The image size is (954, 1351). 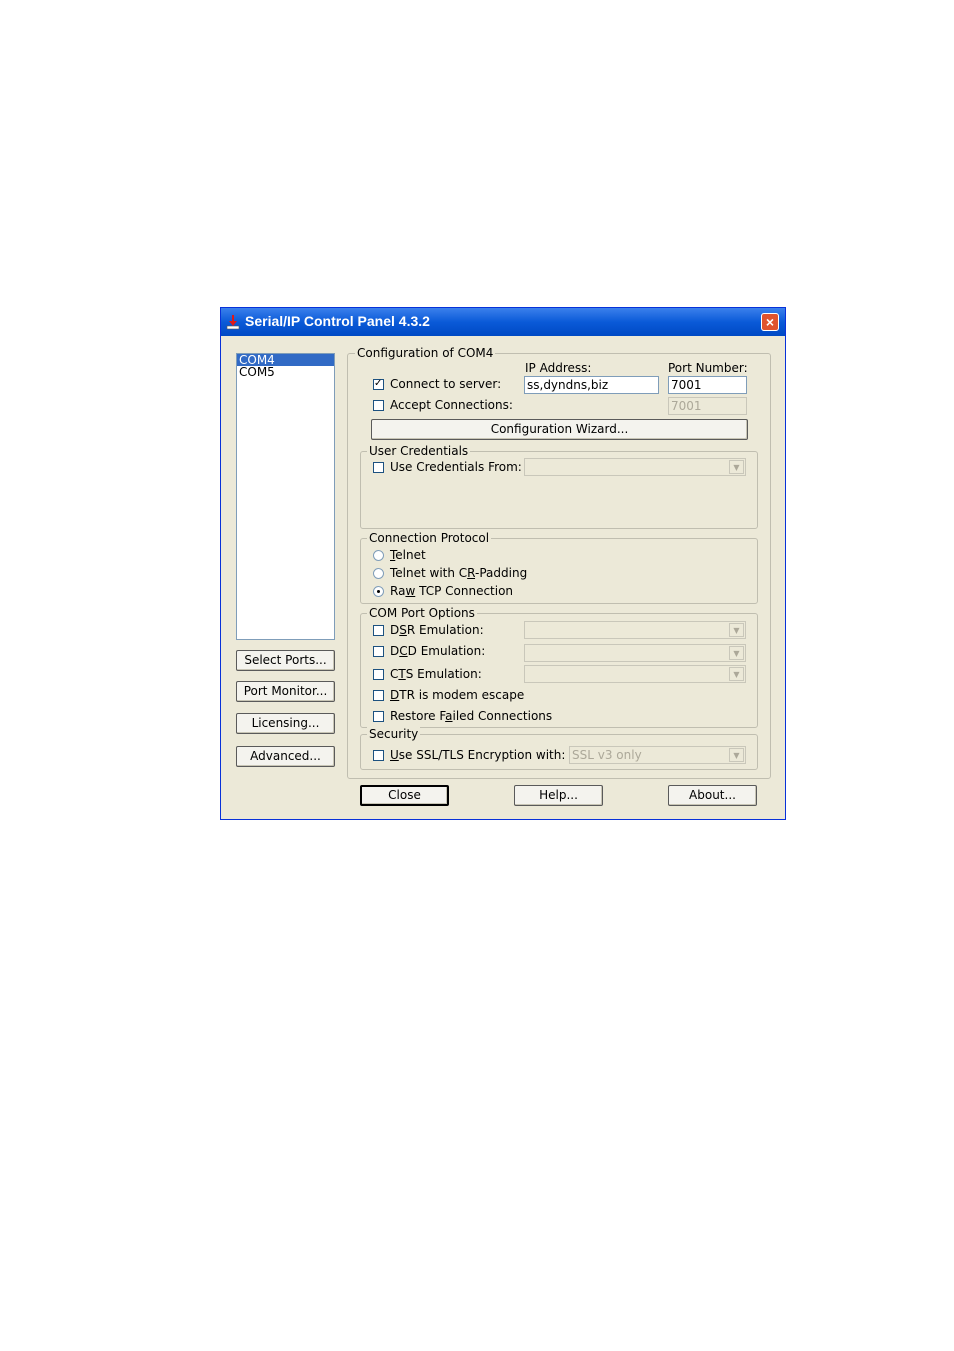 I want to click on accept-port-input: 7001, so click(x=707, y=406).